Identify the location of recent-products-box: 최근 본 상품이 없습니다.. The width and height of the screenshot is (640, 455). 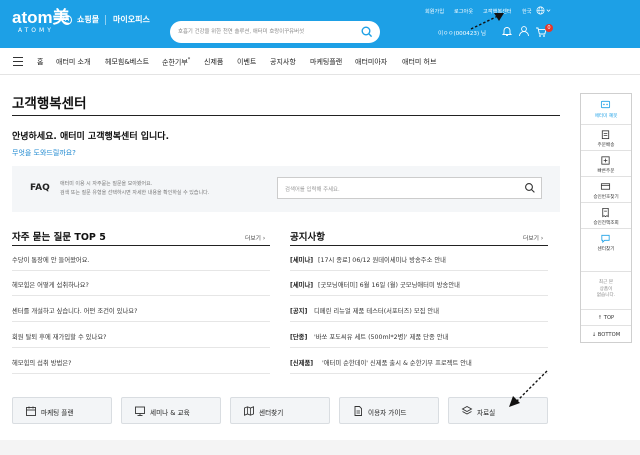
(606, 291).